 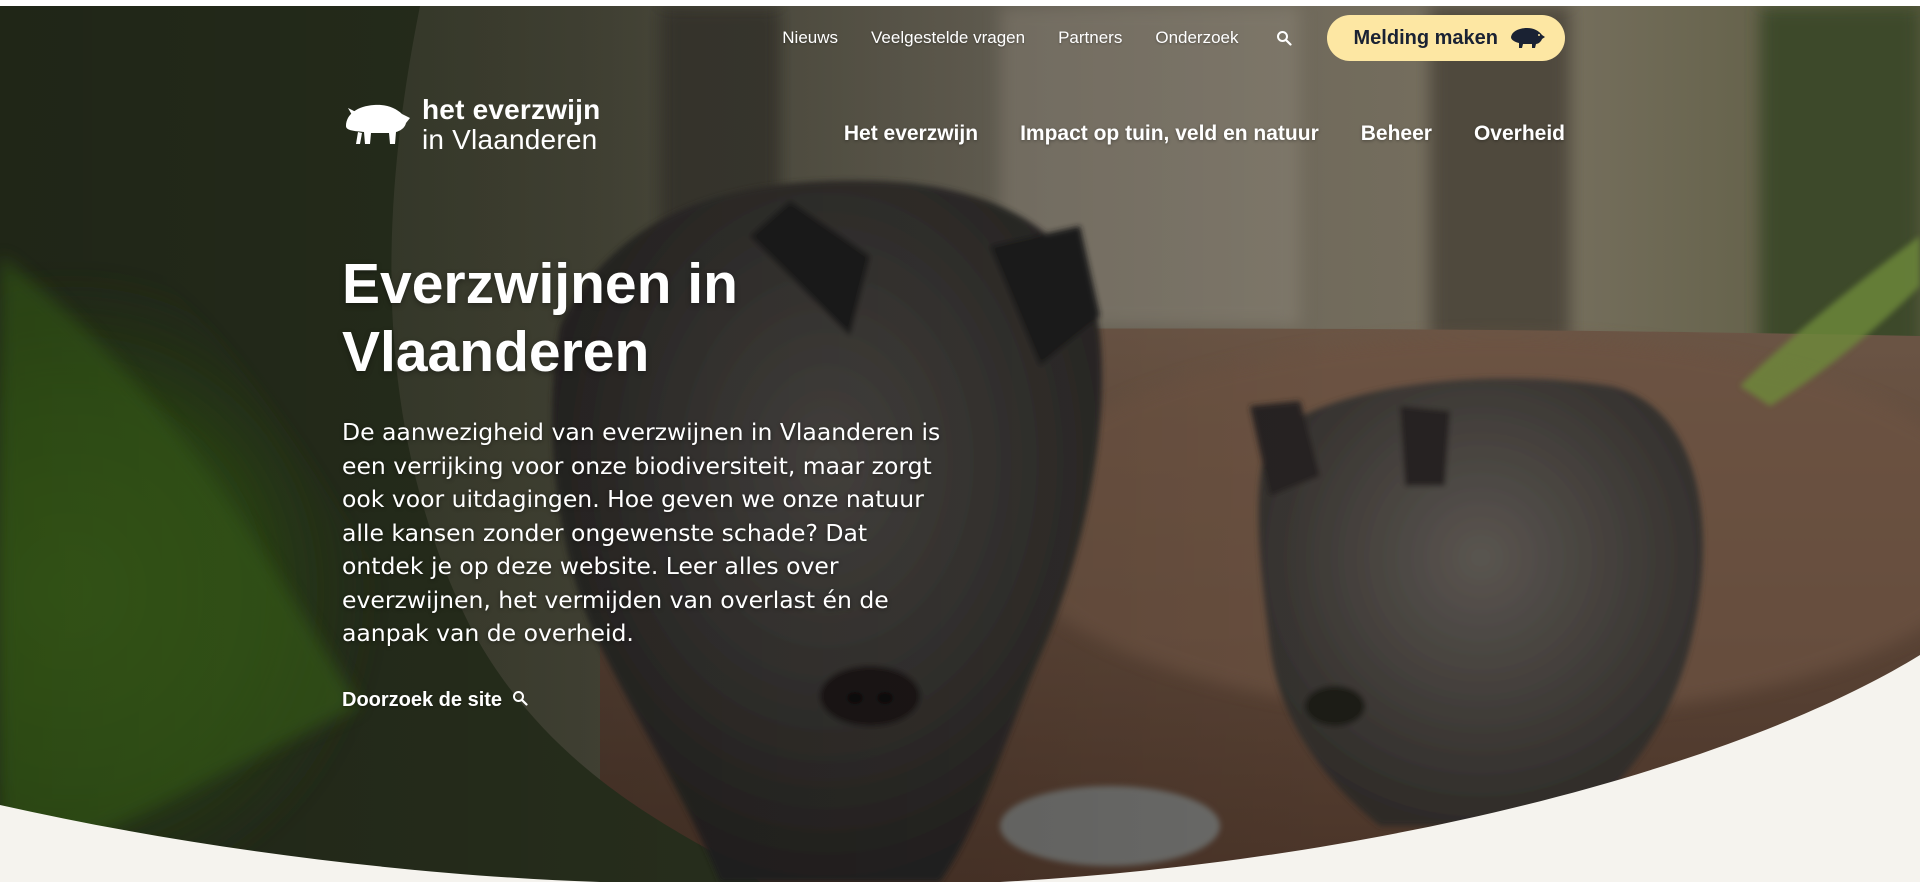 I want to click on utility-link-nieuws: Nieuws, so click(x=810, y=38).